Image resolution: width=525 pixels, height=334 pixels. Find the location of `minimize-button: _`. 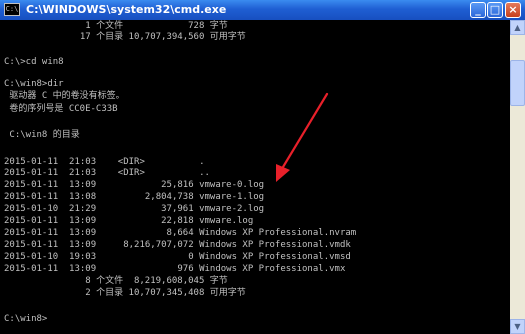

minimize-button: _ is located at coordinates (478, 10).